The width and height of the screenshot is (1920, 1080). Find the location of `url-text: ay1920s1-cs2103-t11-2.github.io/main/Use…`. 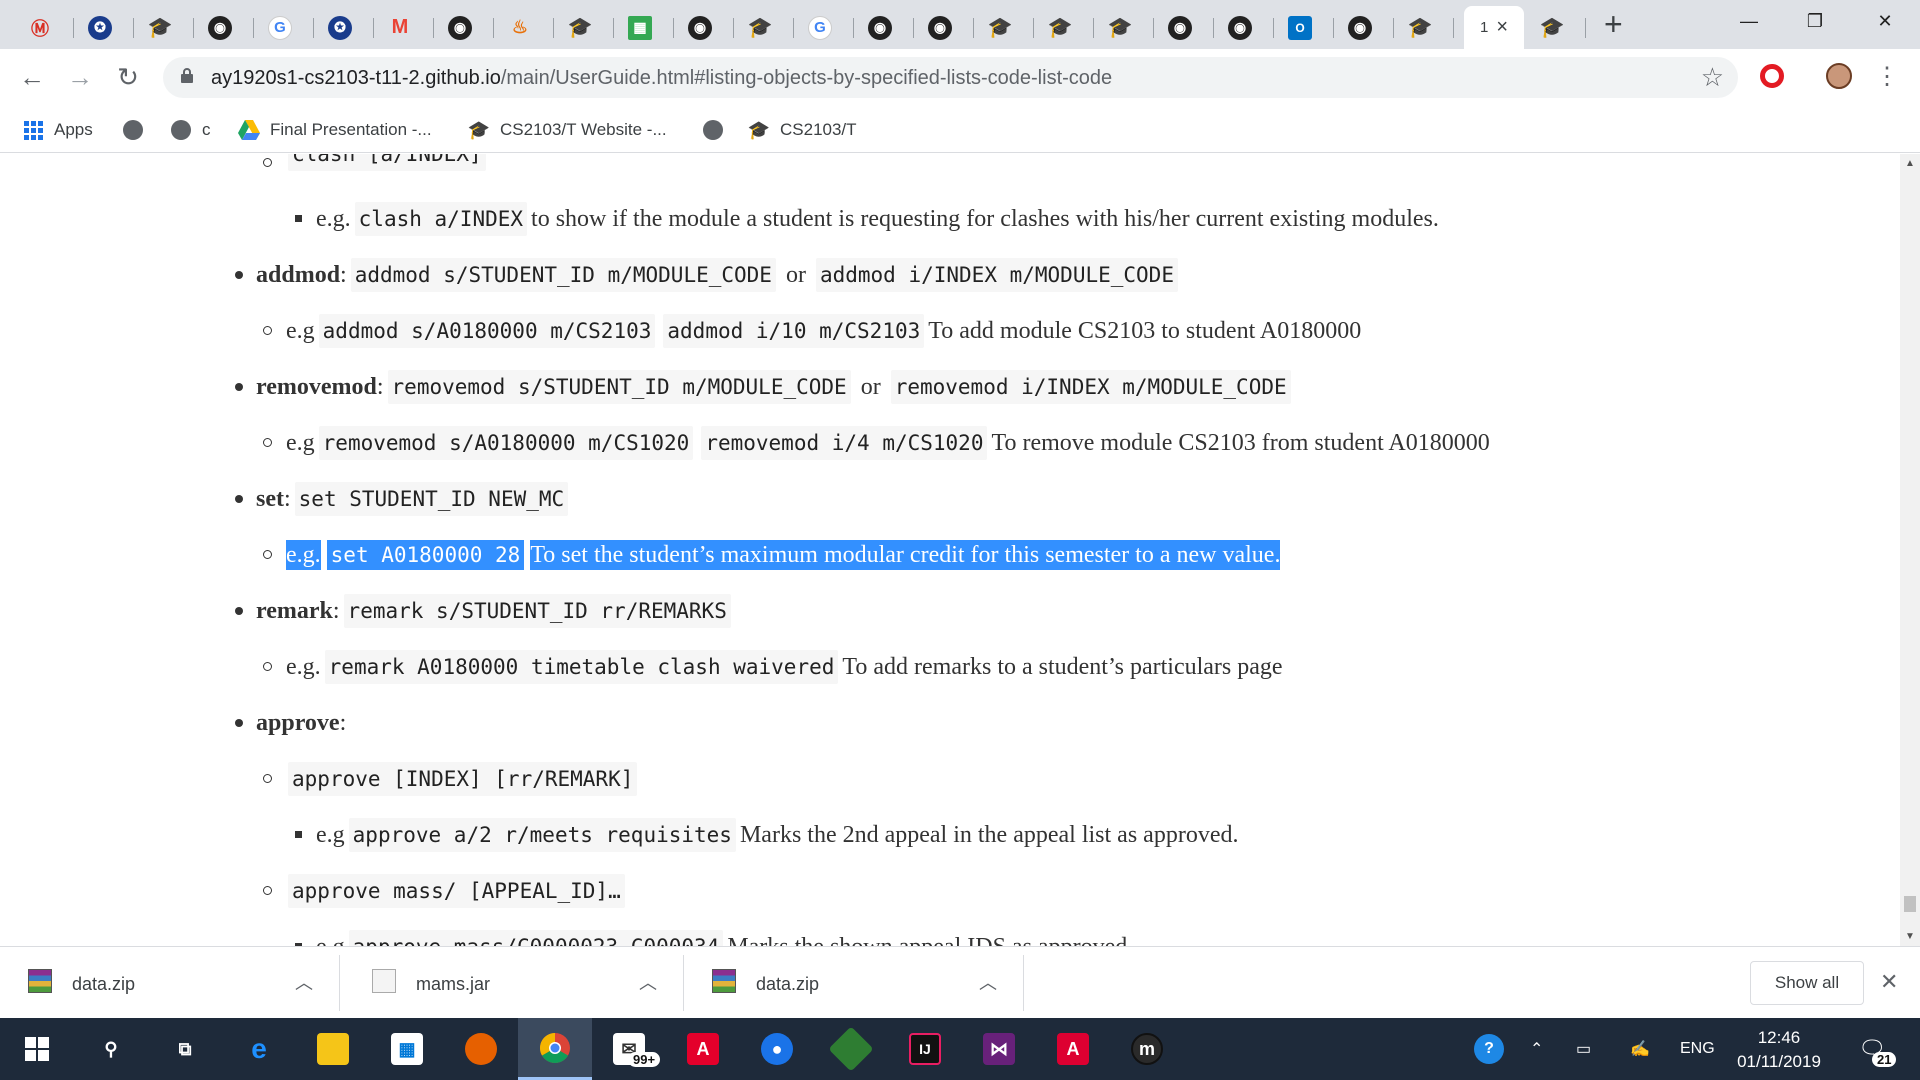

url-text: ay1920s1-cs2103-t11-2.github.io/main/Use… is located at coordinates (661, 78).